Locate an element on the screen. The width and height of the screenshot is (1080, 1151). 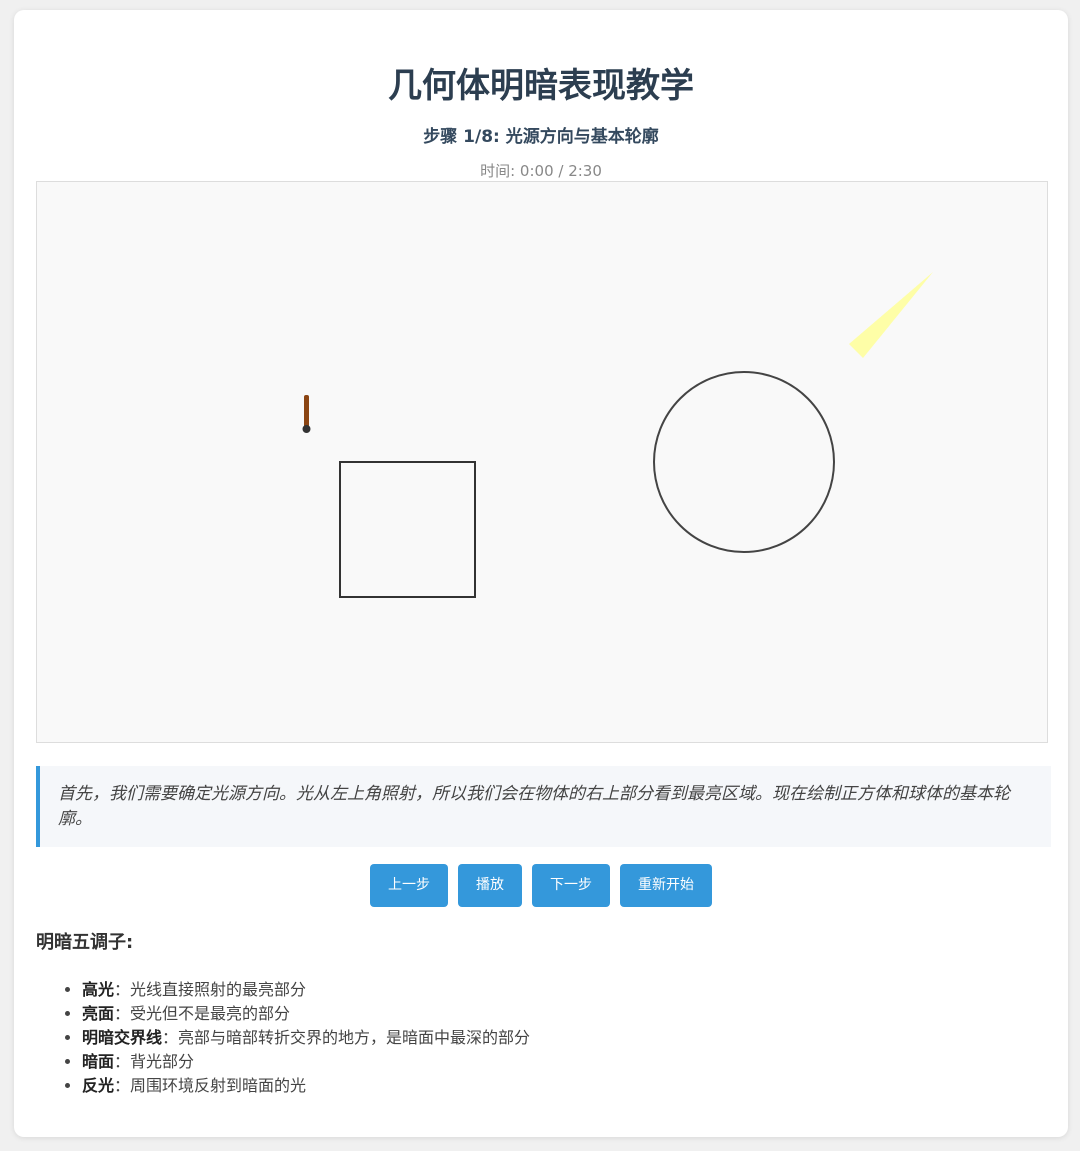
list-item: 反光：周围环境反射到暗面的光 is located at coordinates (306, 1086).